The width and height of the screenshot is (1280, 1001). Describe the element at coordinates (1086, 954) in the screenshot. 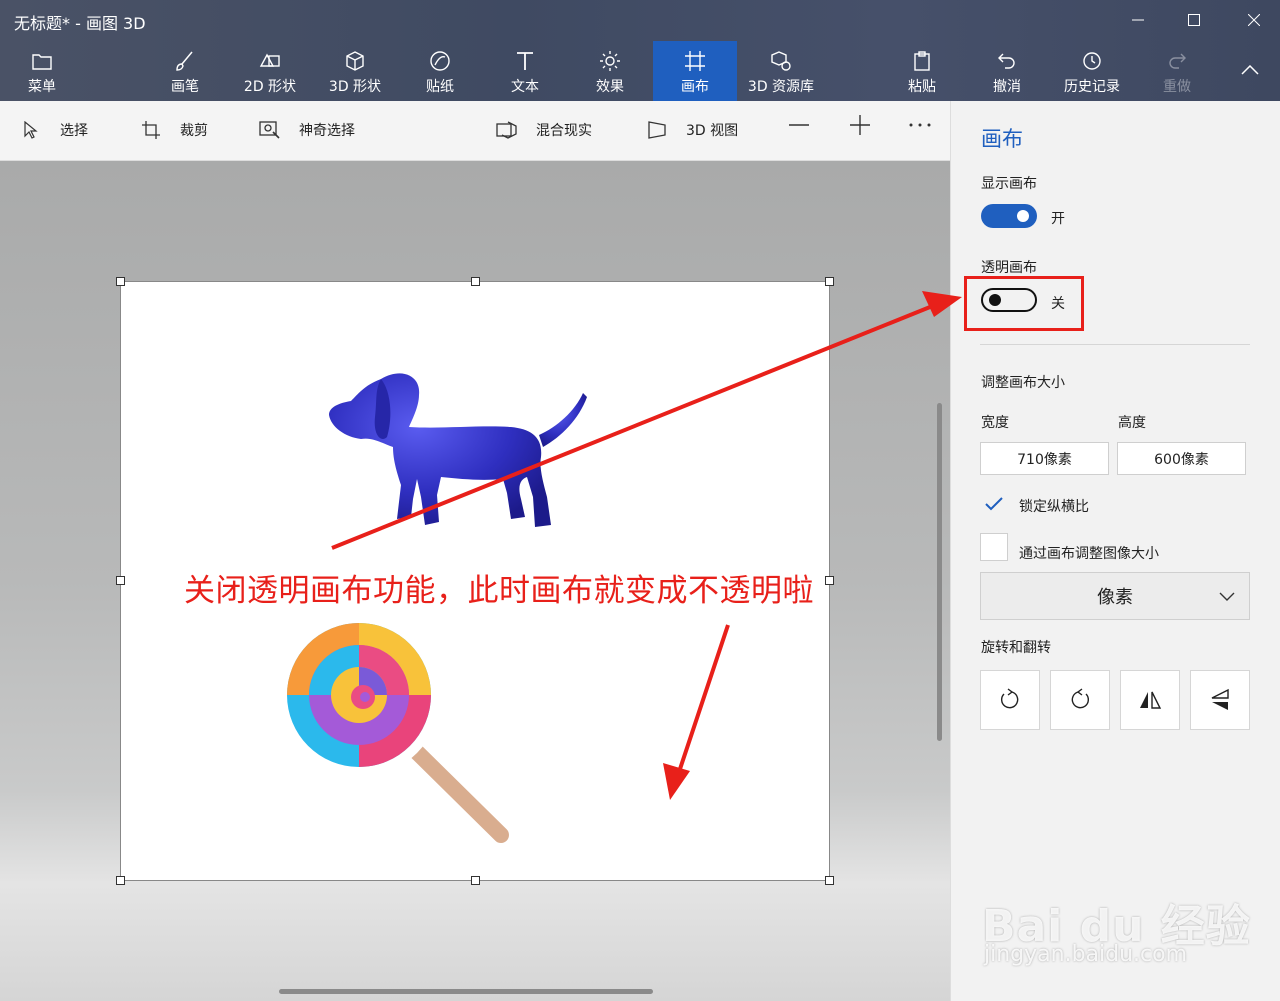

I see `watermark-sub: jingyan.baidu.com` at that location.